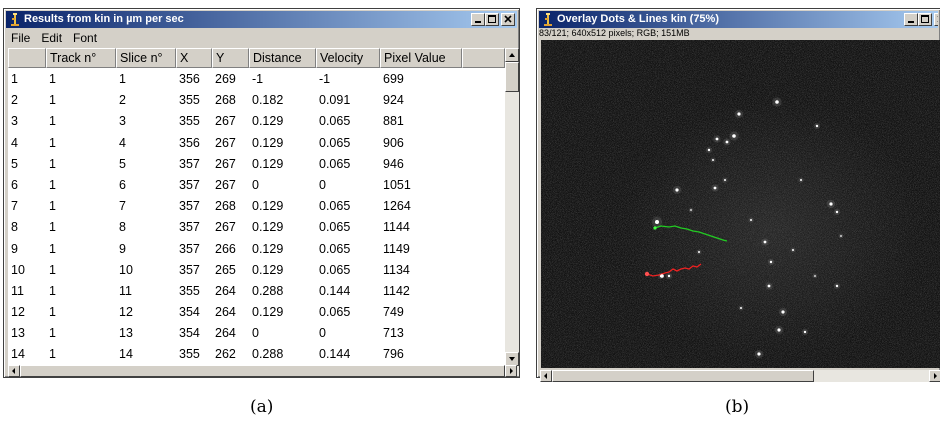 This screenshot has height=421, width=940. I want to click on cell-distance: 0.288, so click(268, 290).